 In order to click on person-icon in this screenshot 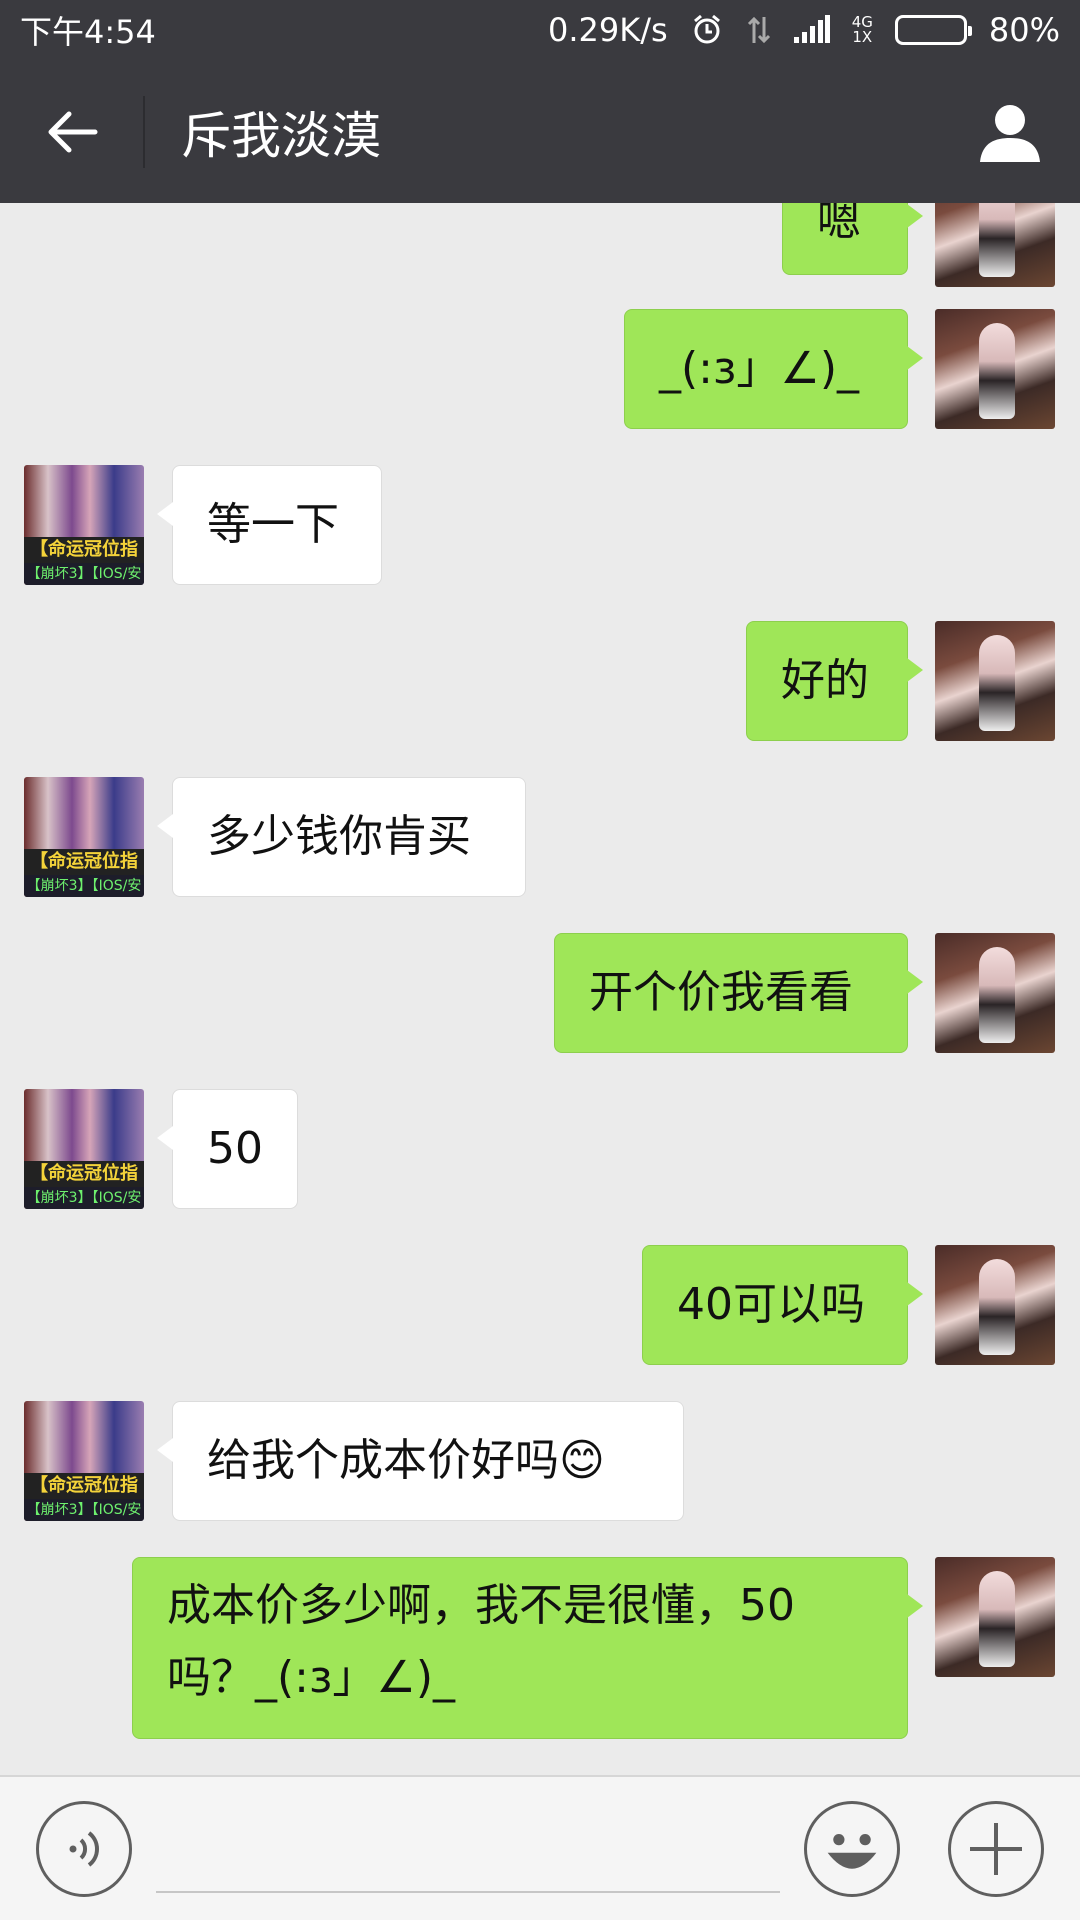, I will do `click(1010, 133)`.